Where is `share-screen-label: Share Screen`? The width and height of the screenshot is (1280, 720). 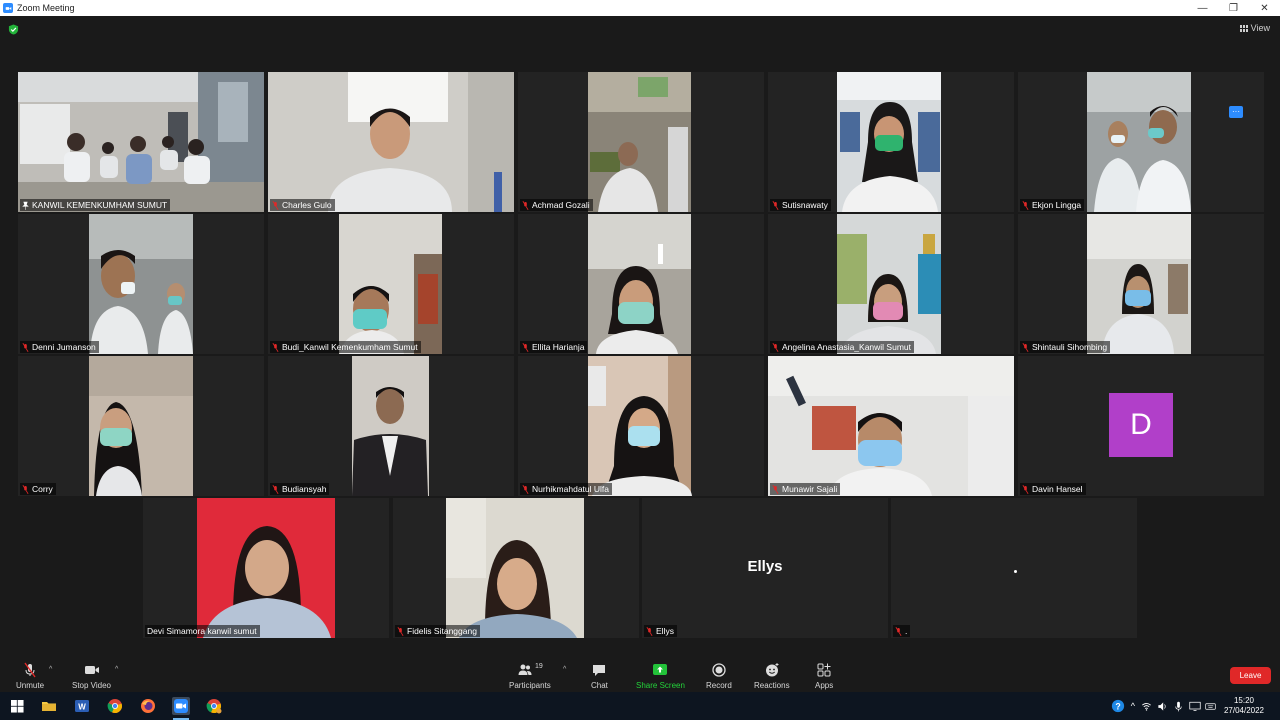 share-screen-label: Share Screen is located at coordinates (660, 685).